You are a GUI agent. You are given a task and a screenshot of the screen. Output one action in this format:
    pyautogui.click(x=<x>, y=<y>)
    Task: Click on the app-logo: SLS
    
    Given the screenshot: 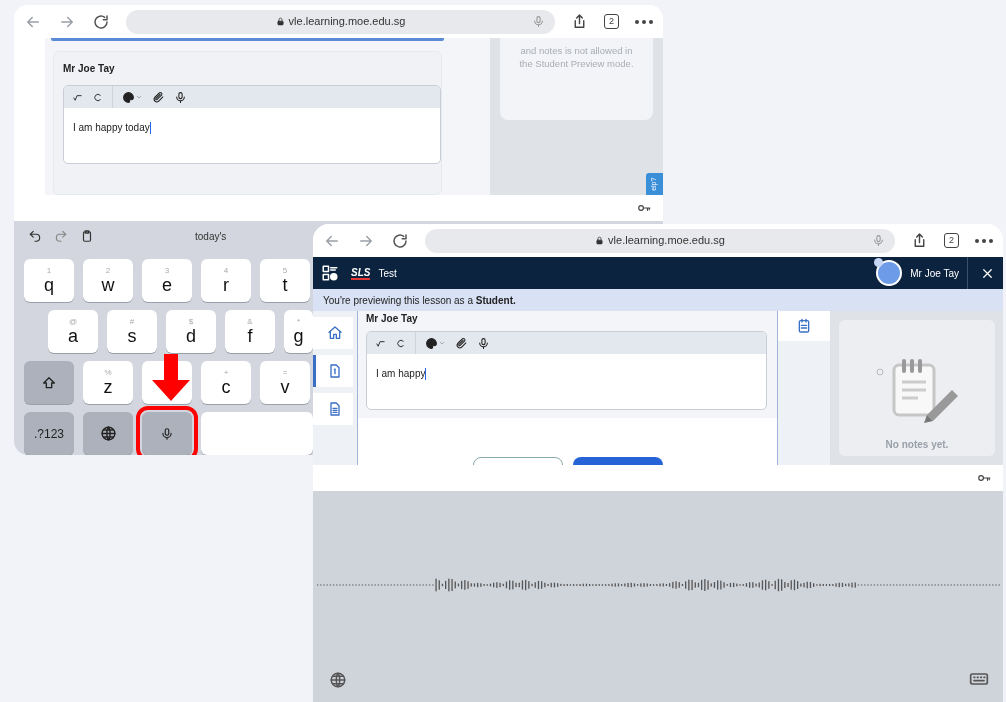 What is the action you would take?
    pyautogui.click(x=361, y=273)
    